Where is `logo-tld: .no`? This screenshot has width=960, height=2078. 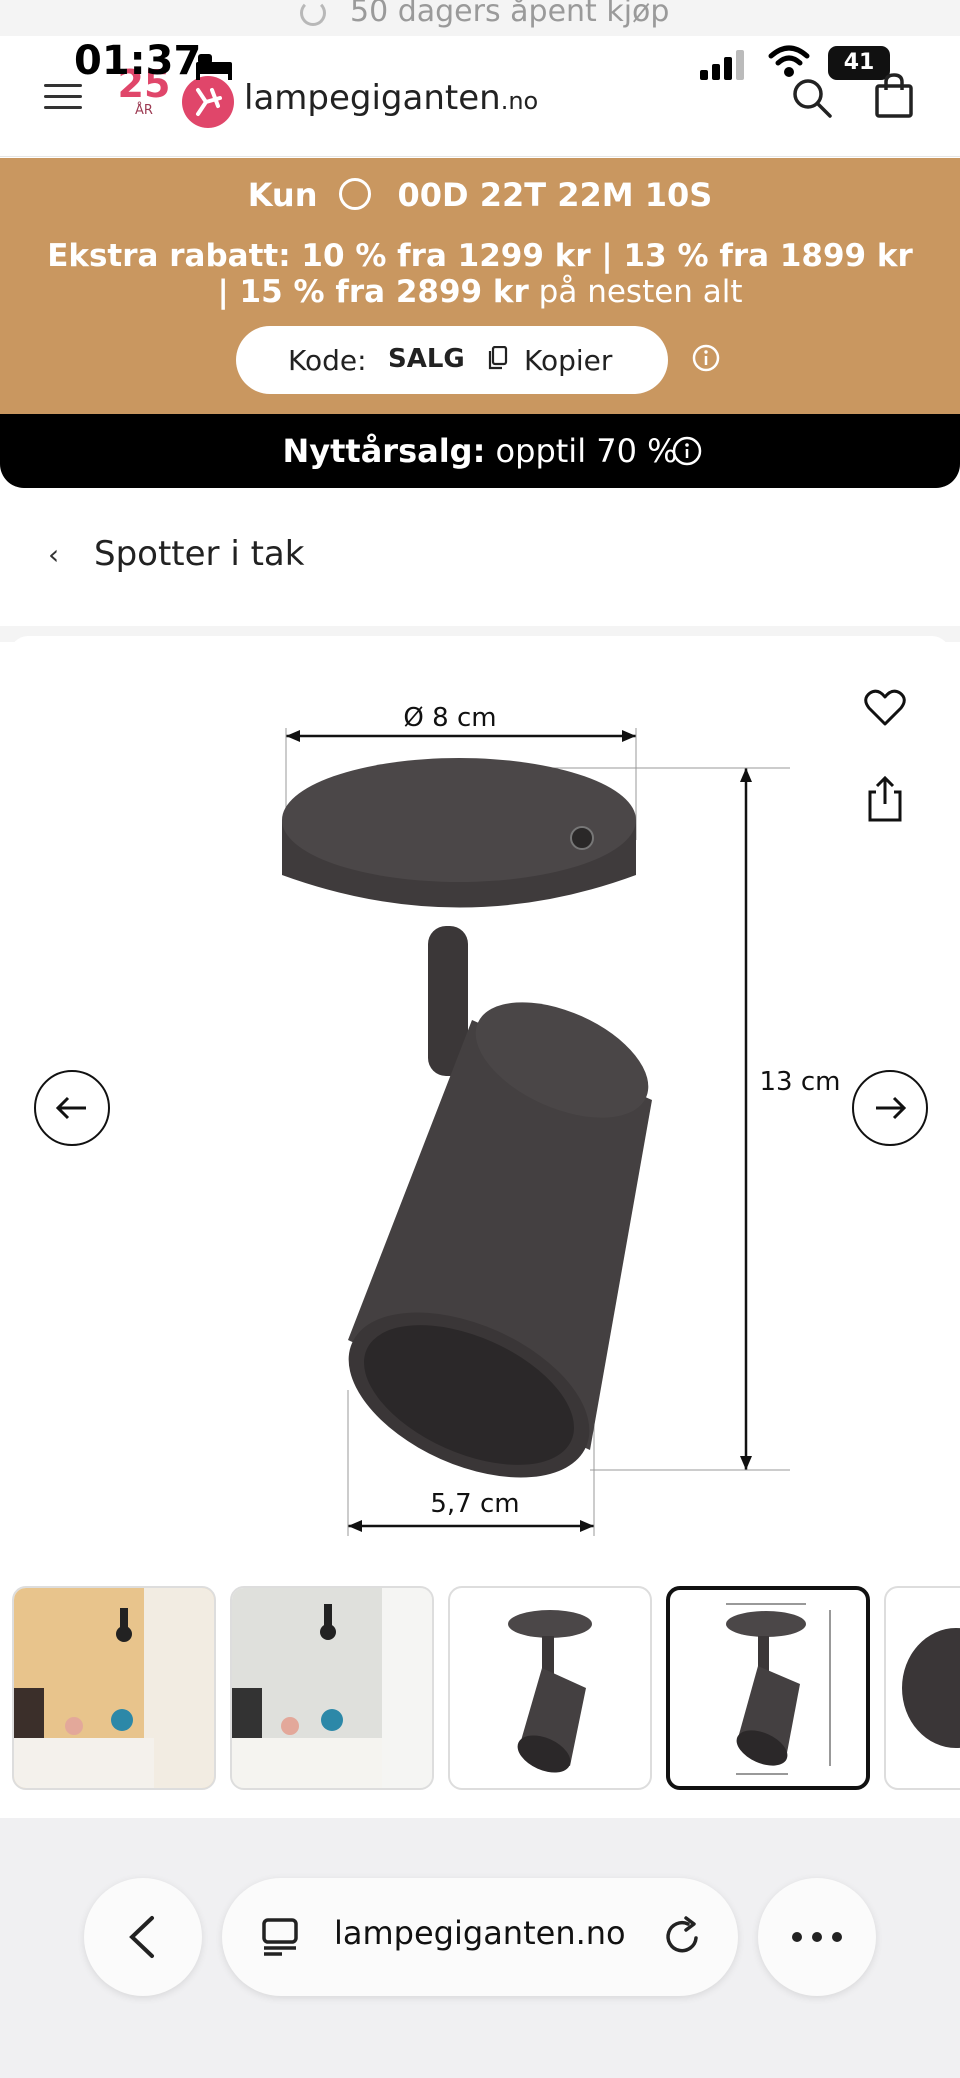 logo-tld: .no is located at coordinates (519, 101).